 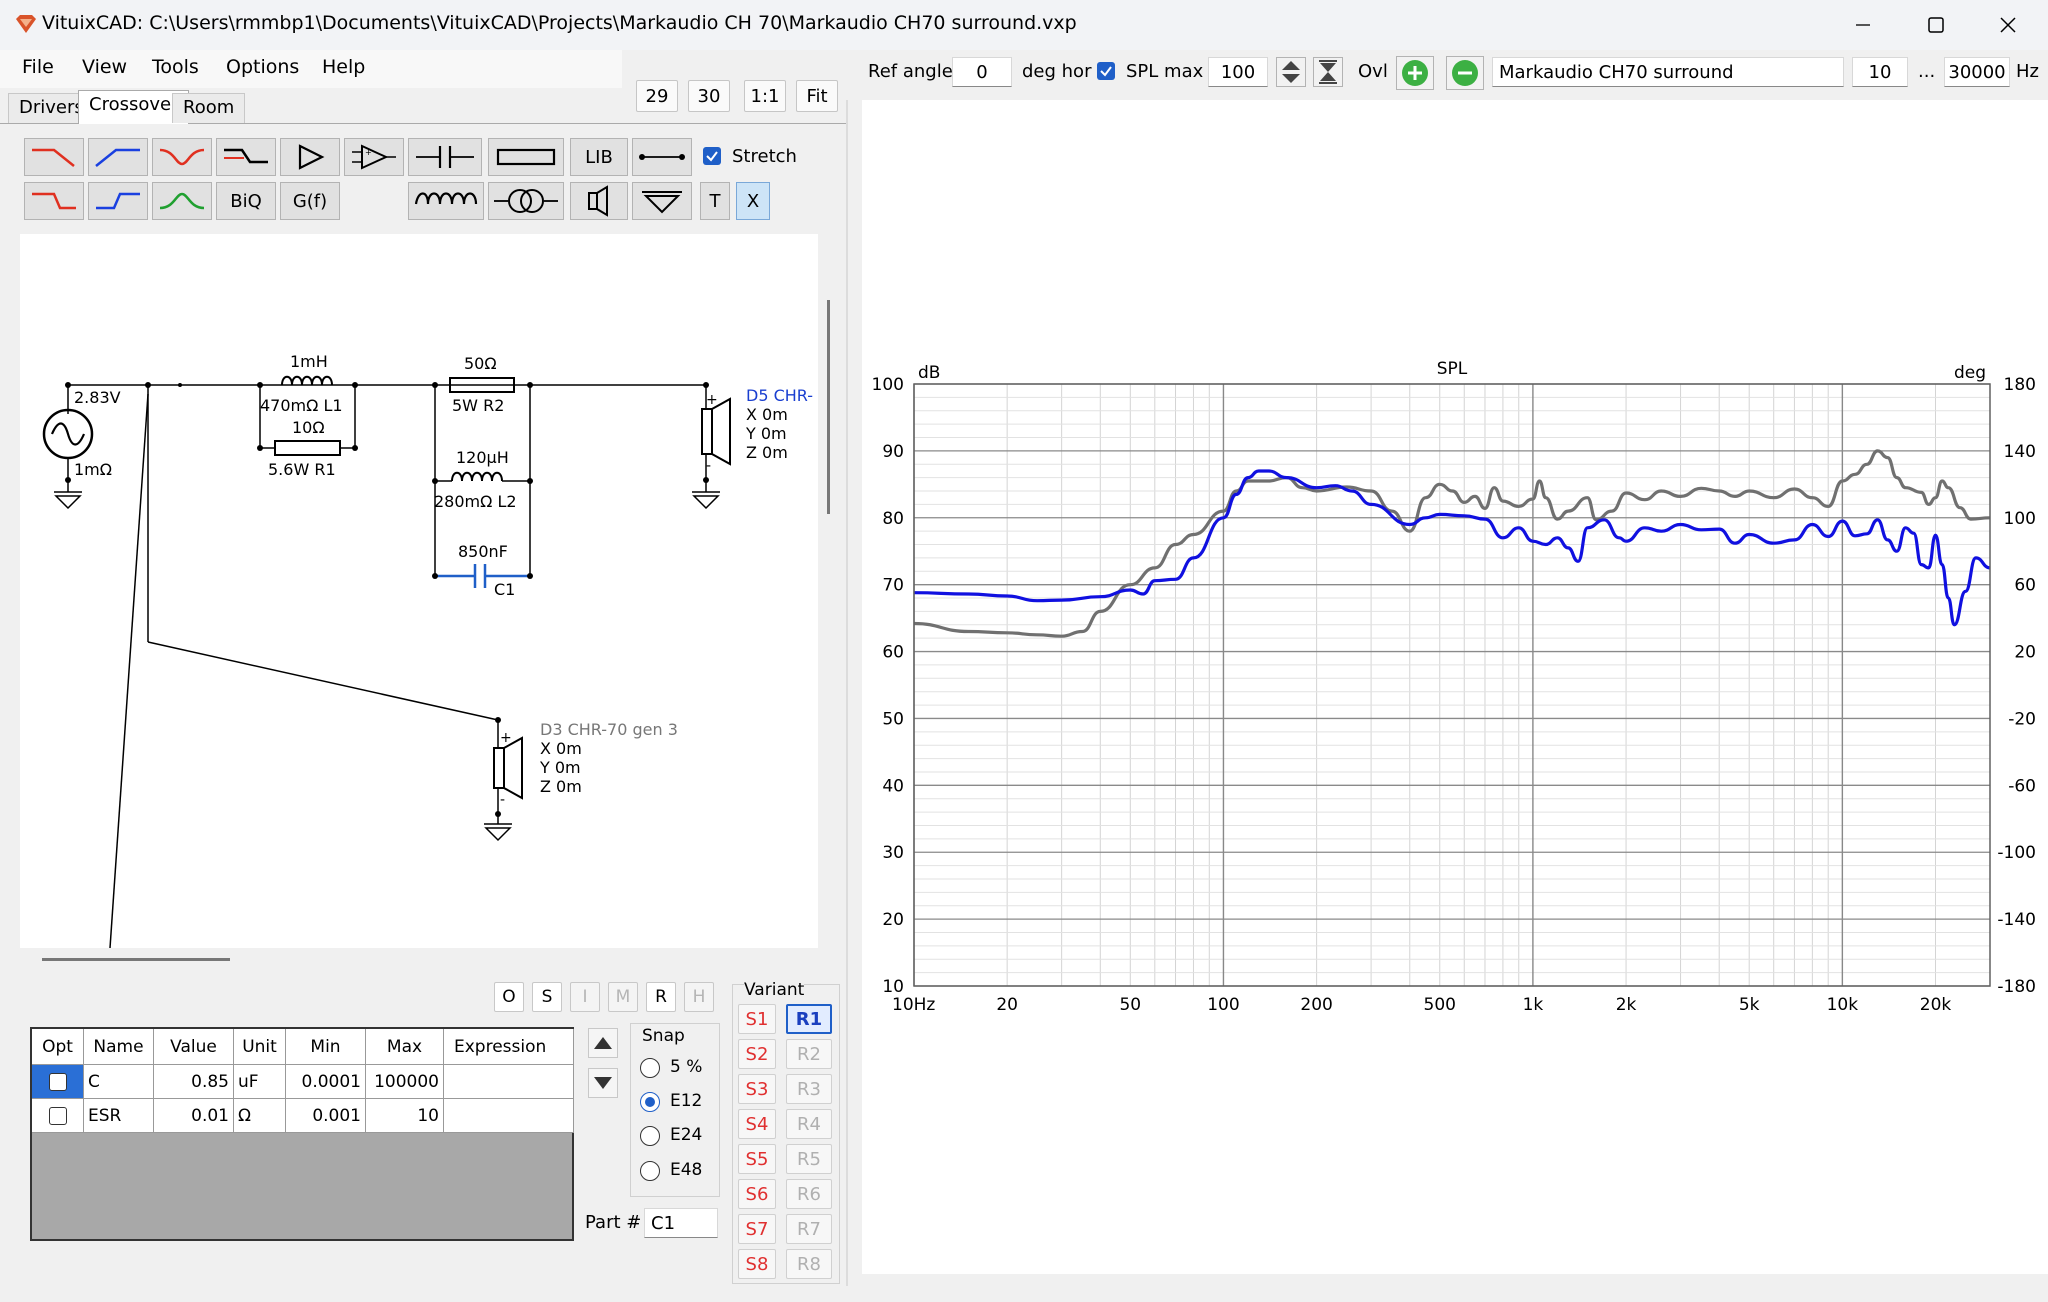 I want to click on highpass-alt-button, so click(x=118, y=201).